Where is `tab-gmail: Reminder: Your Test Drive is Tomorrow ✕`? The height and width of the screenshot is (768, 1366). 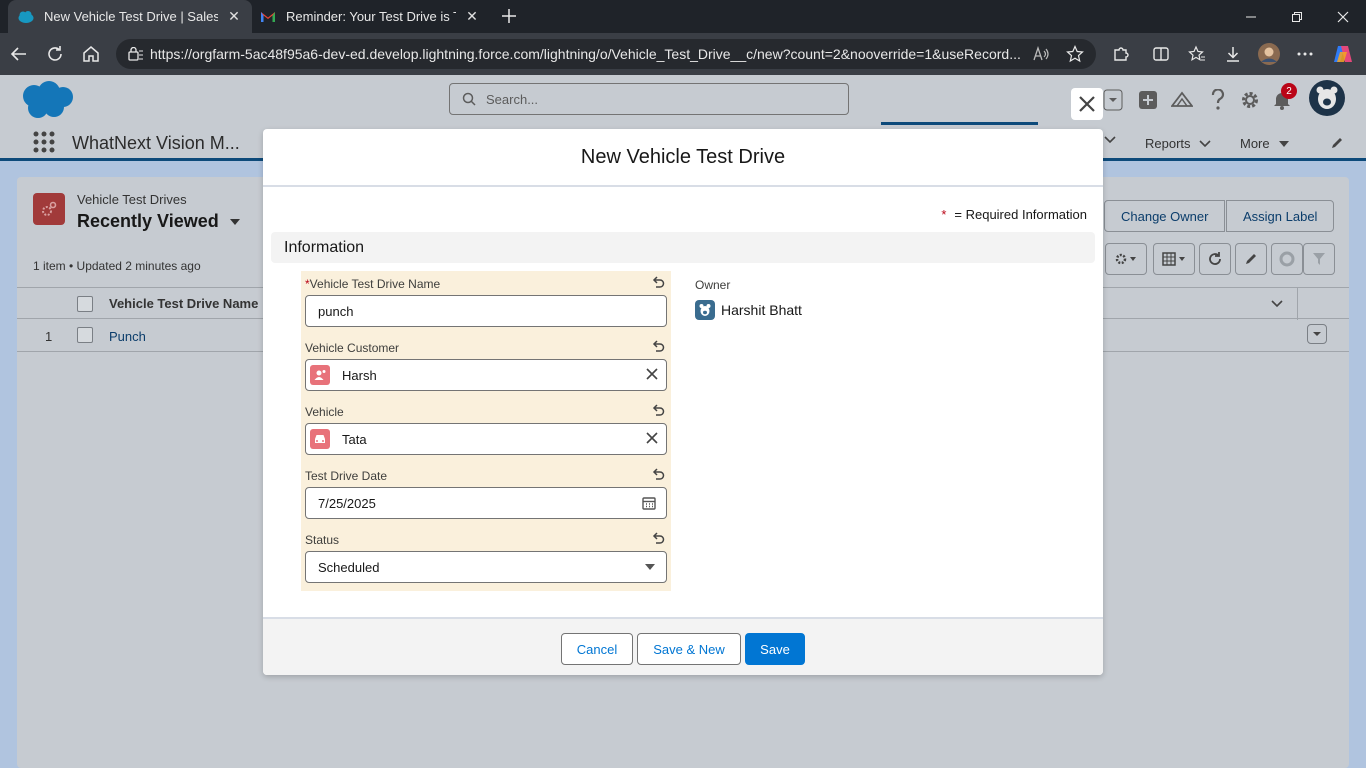 tab-gmail: Reminder: Your Test Drive is Tomorrow ✕ is located at coordinates (370, 16).